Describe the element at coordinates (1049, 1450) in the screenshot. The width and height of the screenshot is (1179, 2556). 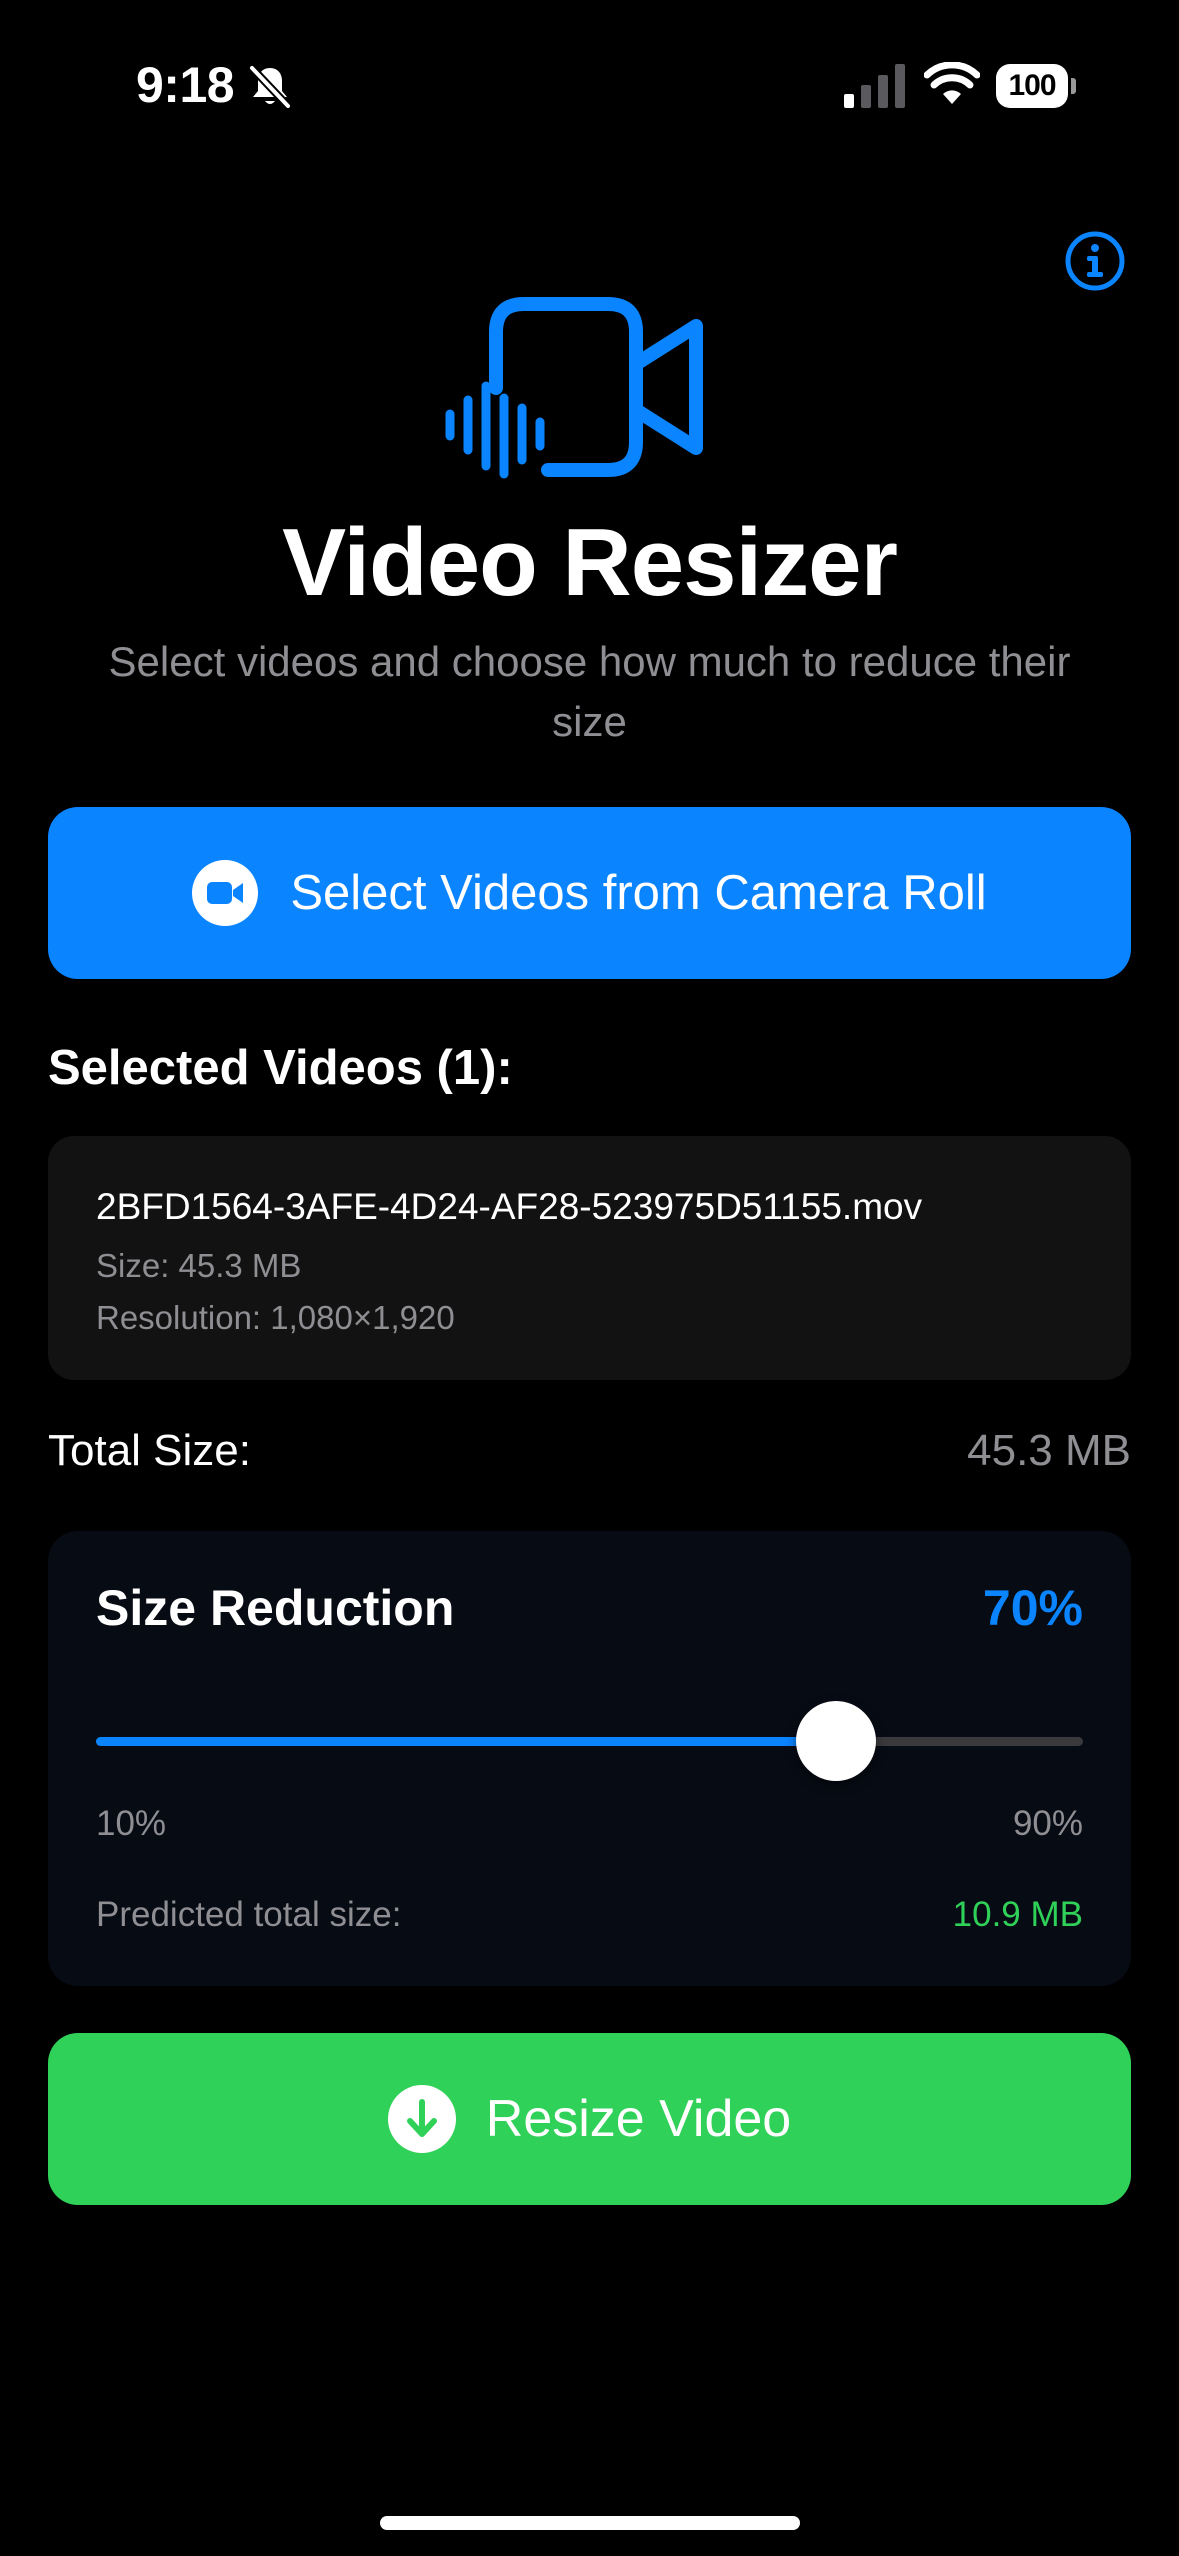
I see `total-size-value: 45.3 MB` at that location.